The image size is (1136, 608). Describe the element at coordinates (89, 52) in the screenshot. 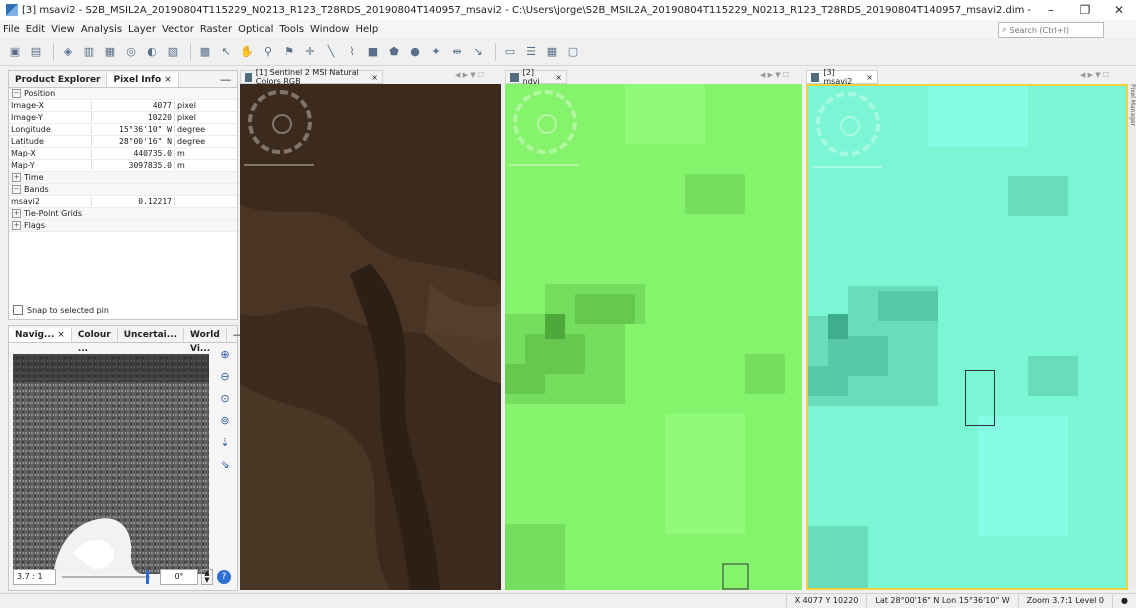

I see `band-maths-icon: ▥` at that location.